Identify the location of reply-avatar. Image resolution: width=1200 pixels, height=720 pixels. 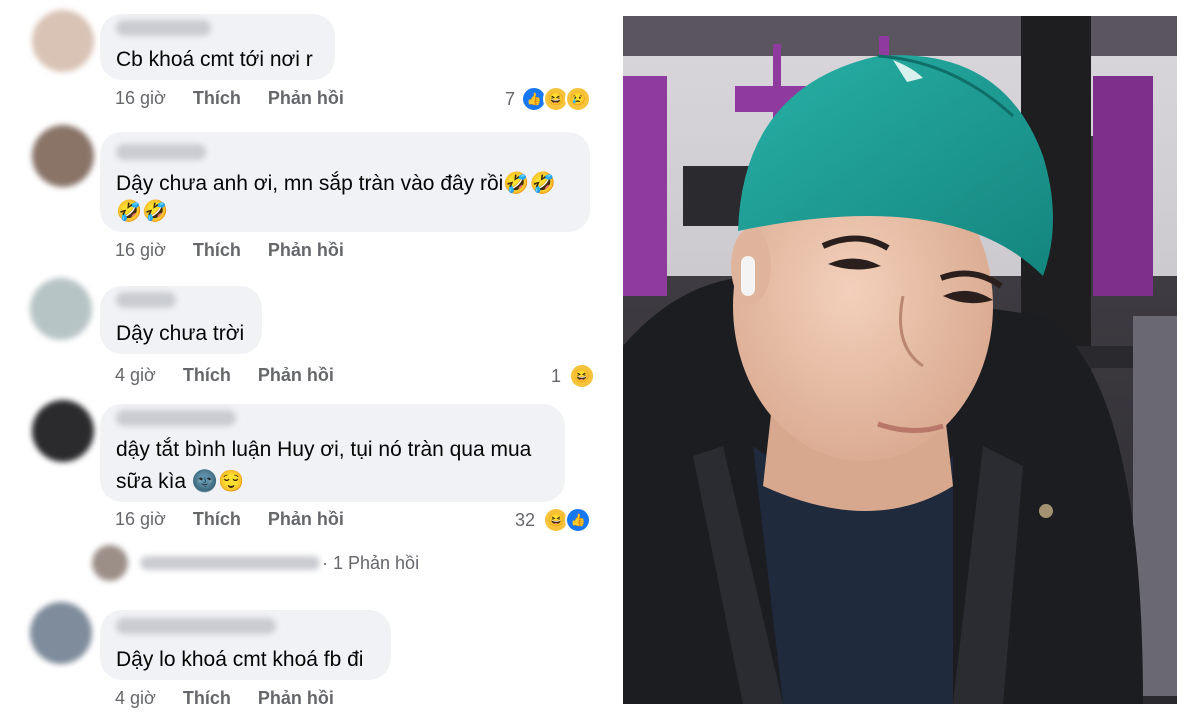
(110, 563).